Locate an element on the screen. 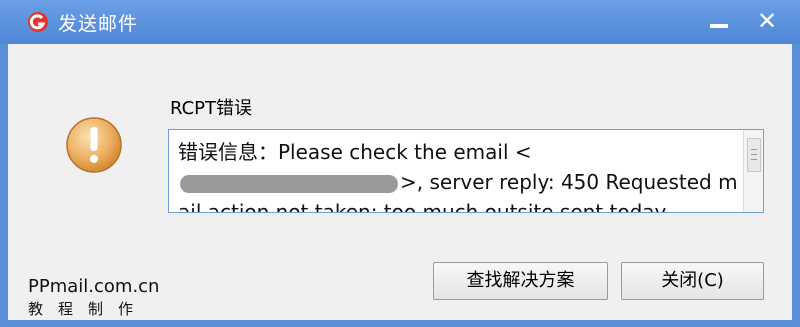  scrollbar-thumb is located at coordinates (754, 155).